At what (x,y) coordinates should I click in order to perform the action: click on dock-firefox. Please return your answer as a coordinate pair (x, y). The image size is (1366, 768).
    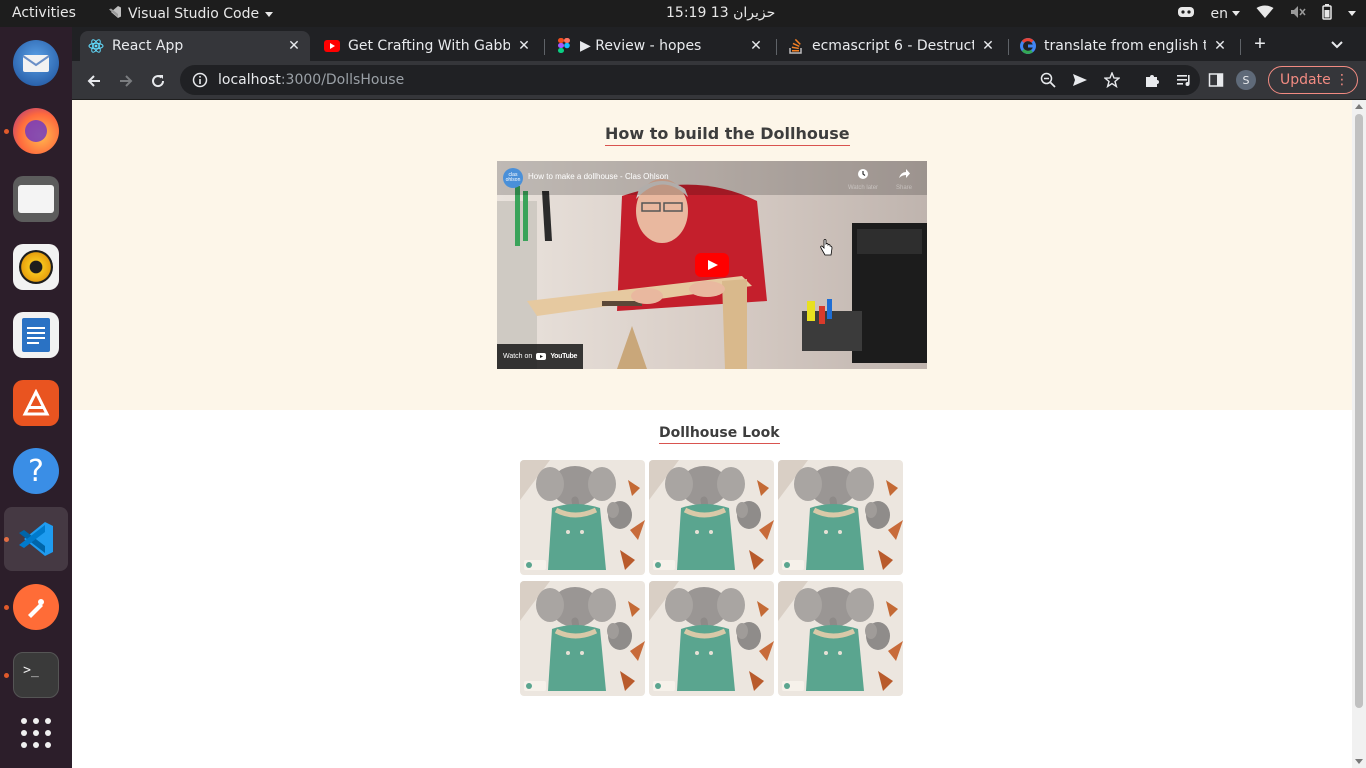
    Looking at the image, I should click on (36, 131).